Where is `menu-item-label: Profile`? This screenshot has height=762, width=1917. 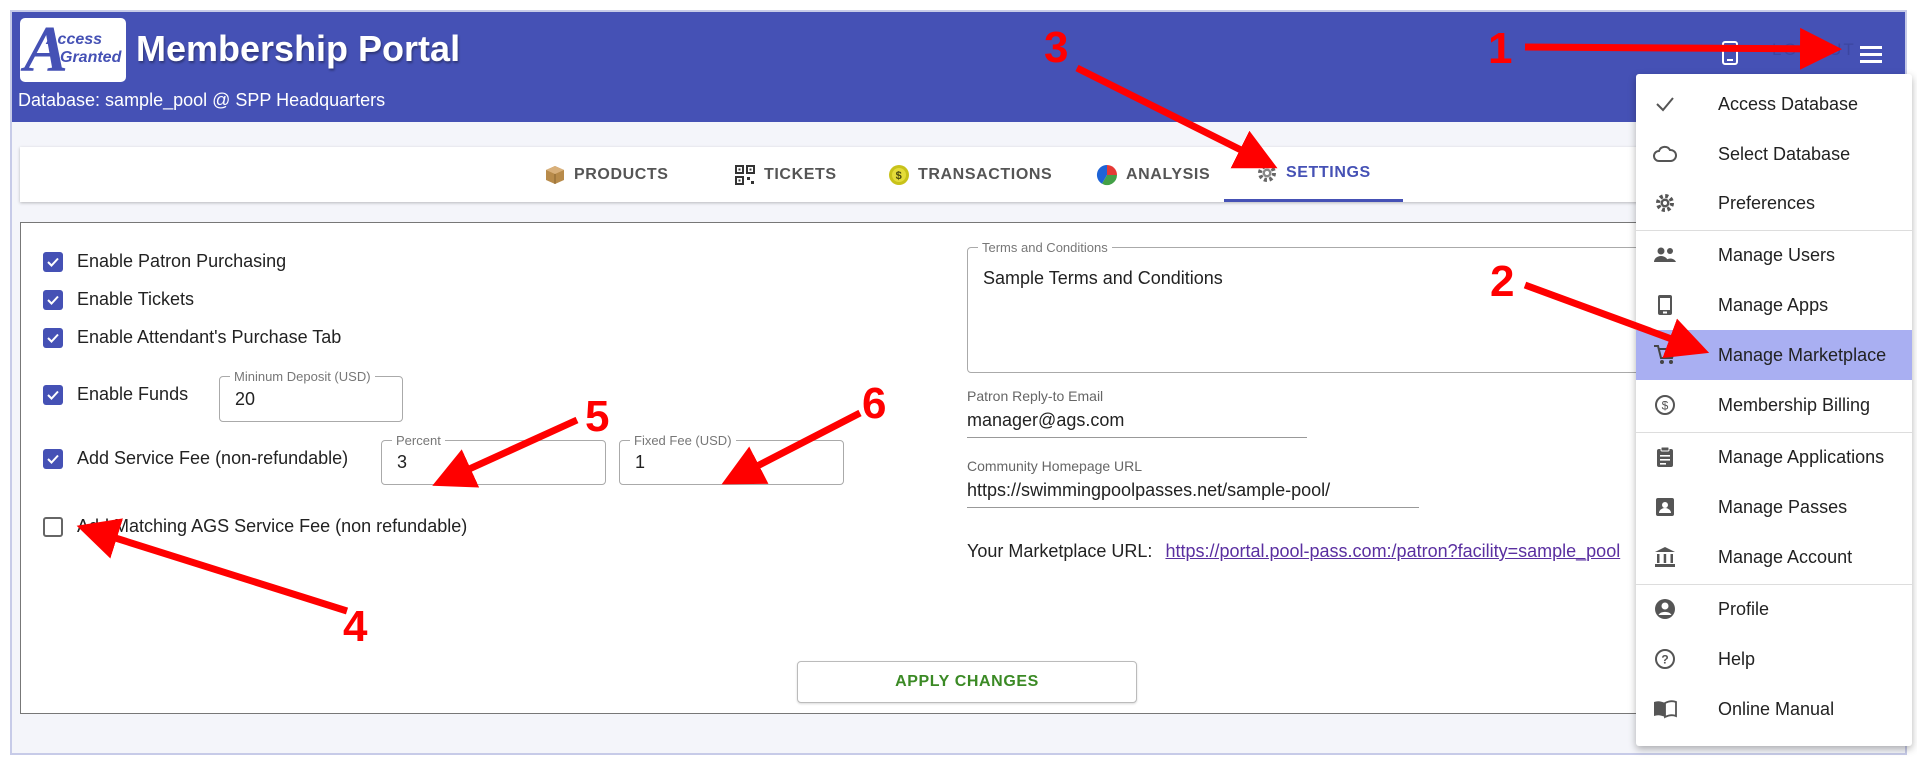 menu-item-label: Profile is located at coordinates (1744, 608).